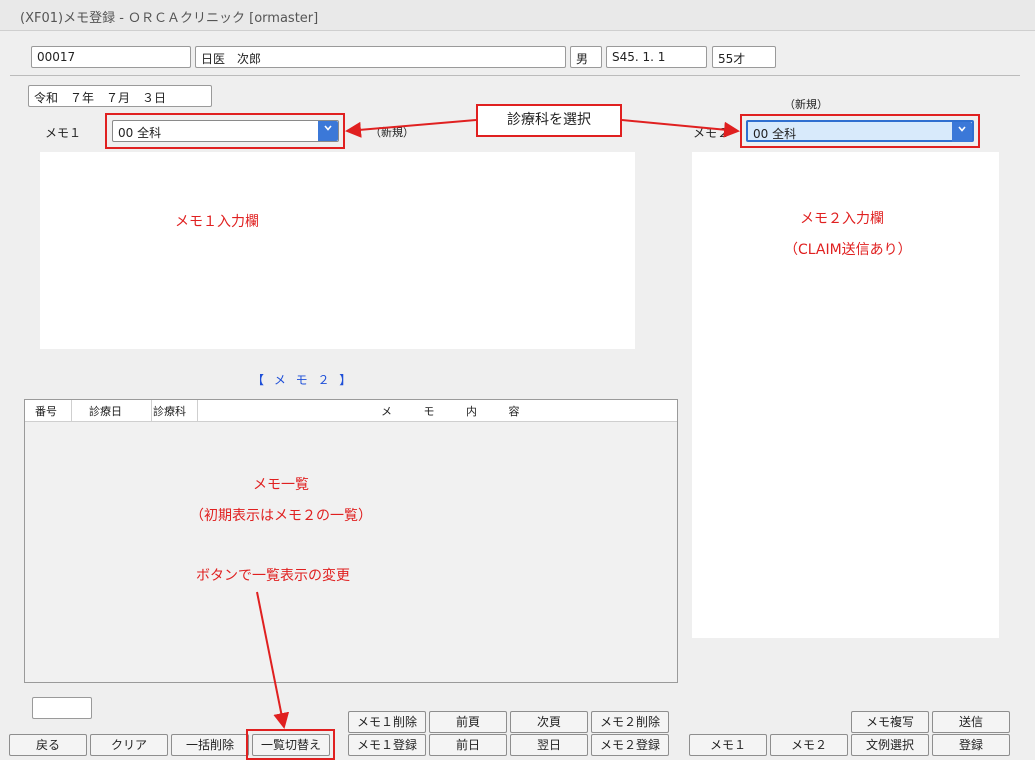 The width and height of the screenshot is (1035, 760). Describe the element at coordinates (549, 745) in the screenshot. I see `next-day-button: 翌日` at that location.